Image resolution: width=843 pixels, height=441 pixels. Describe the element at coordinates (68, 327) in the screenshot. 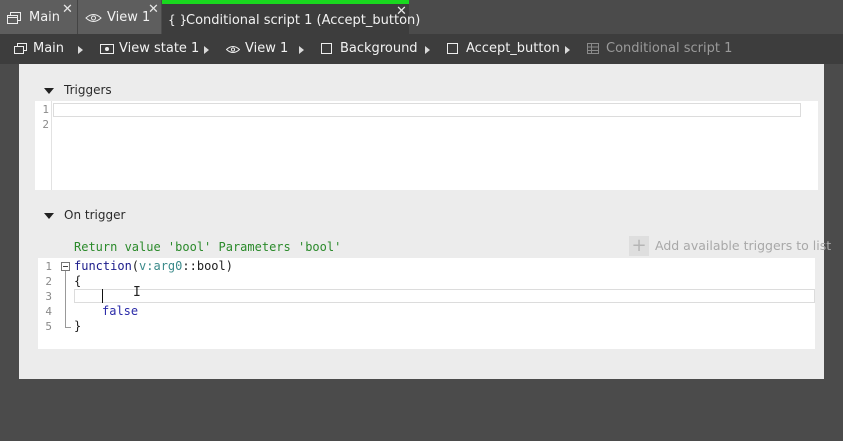

I see `fold-guide-end` at that location.